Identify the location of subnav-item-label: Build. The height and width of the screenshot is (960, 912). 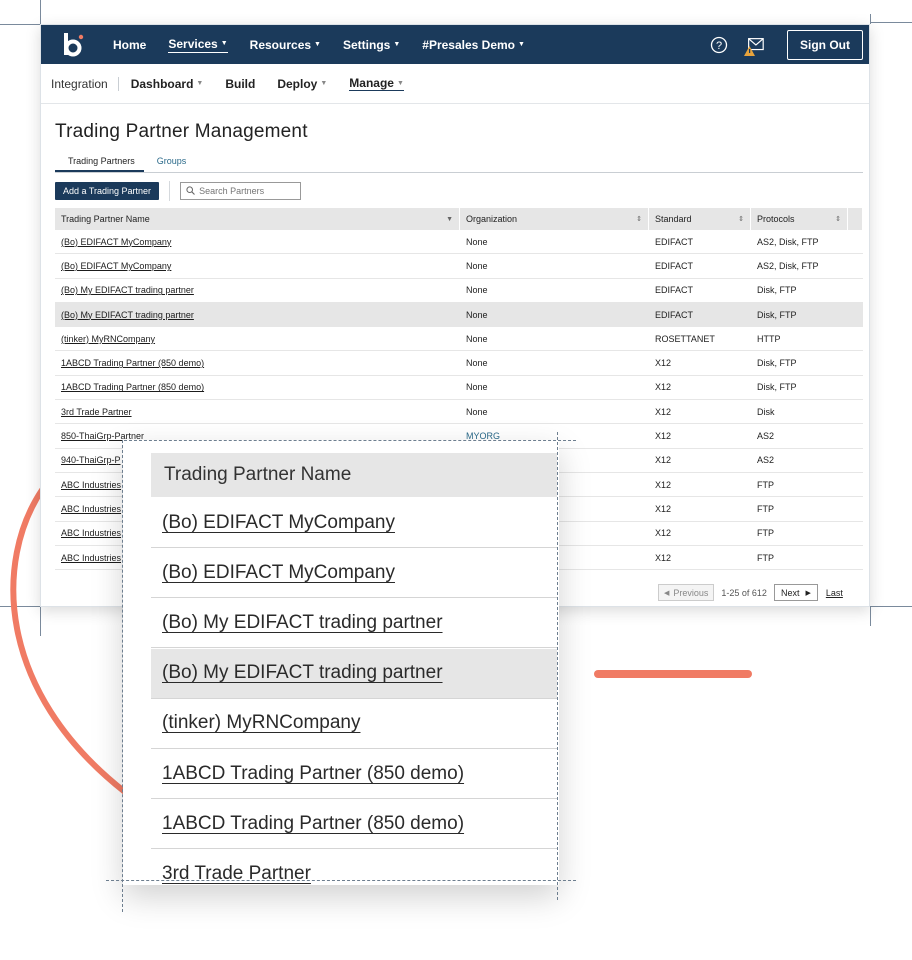
(240, 83).